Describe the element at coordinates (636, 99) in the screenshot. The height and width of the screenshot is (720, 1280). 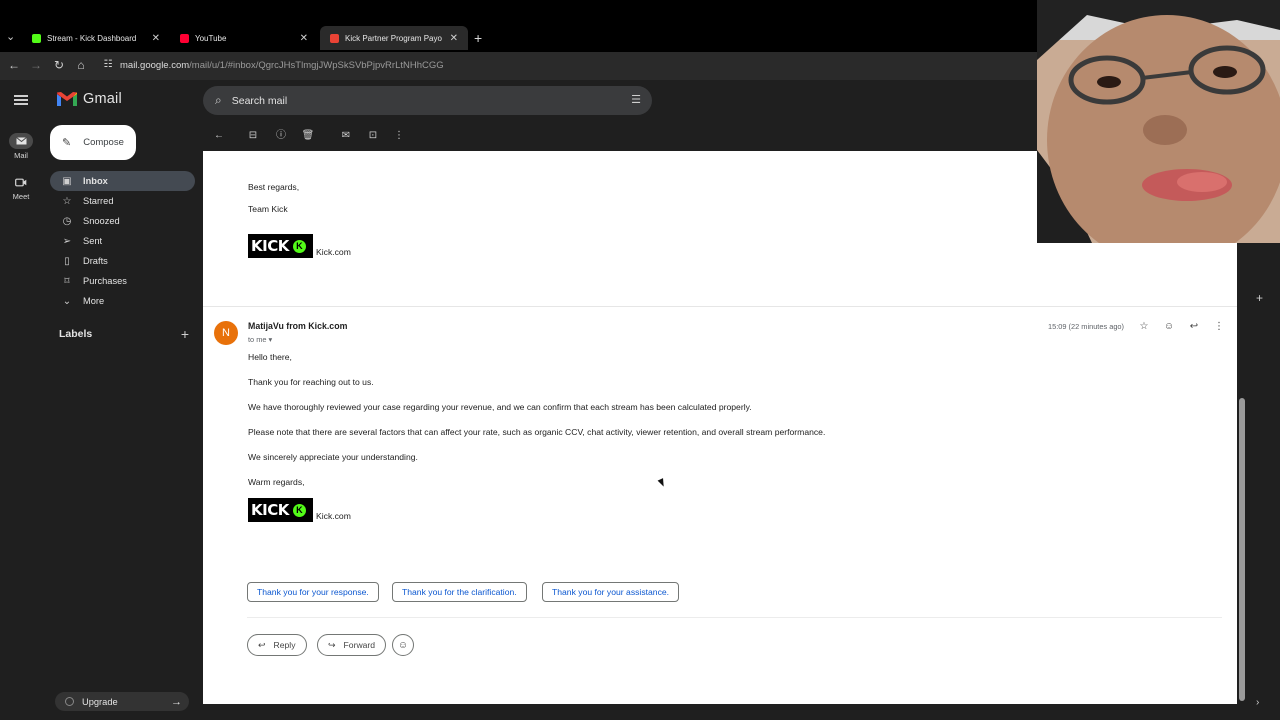
I see `search-options-icon: ☰` at that location.